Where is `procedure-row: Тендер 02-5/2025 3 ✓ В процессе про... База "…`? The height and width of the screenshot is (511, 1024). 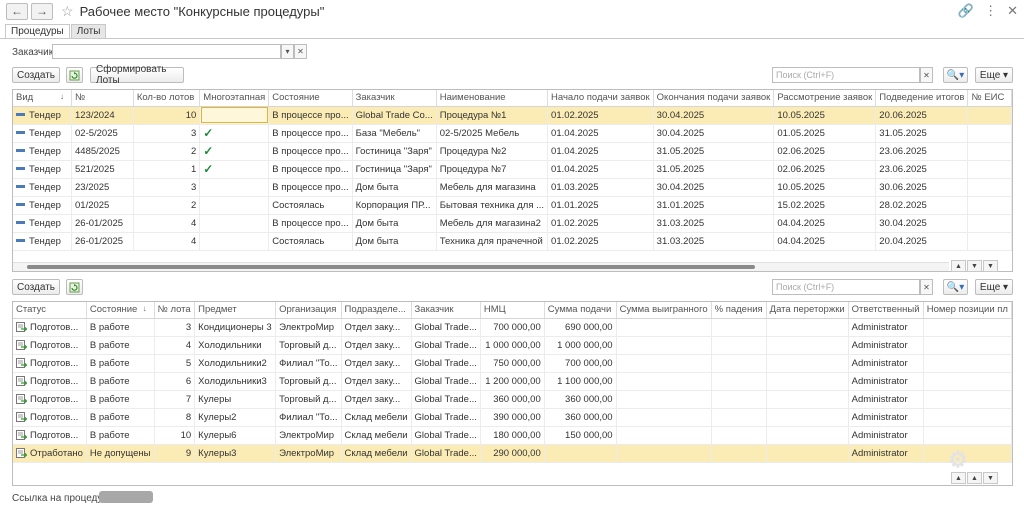 procedure-row: Тендер 02-5/2025 3 ✓ В процессе про... База "… is located at coordinates (512, 133).